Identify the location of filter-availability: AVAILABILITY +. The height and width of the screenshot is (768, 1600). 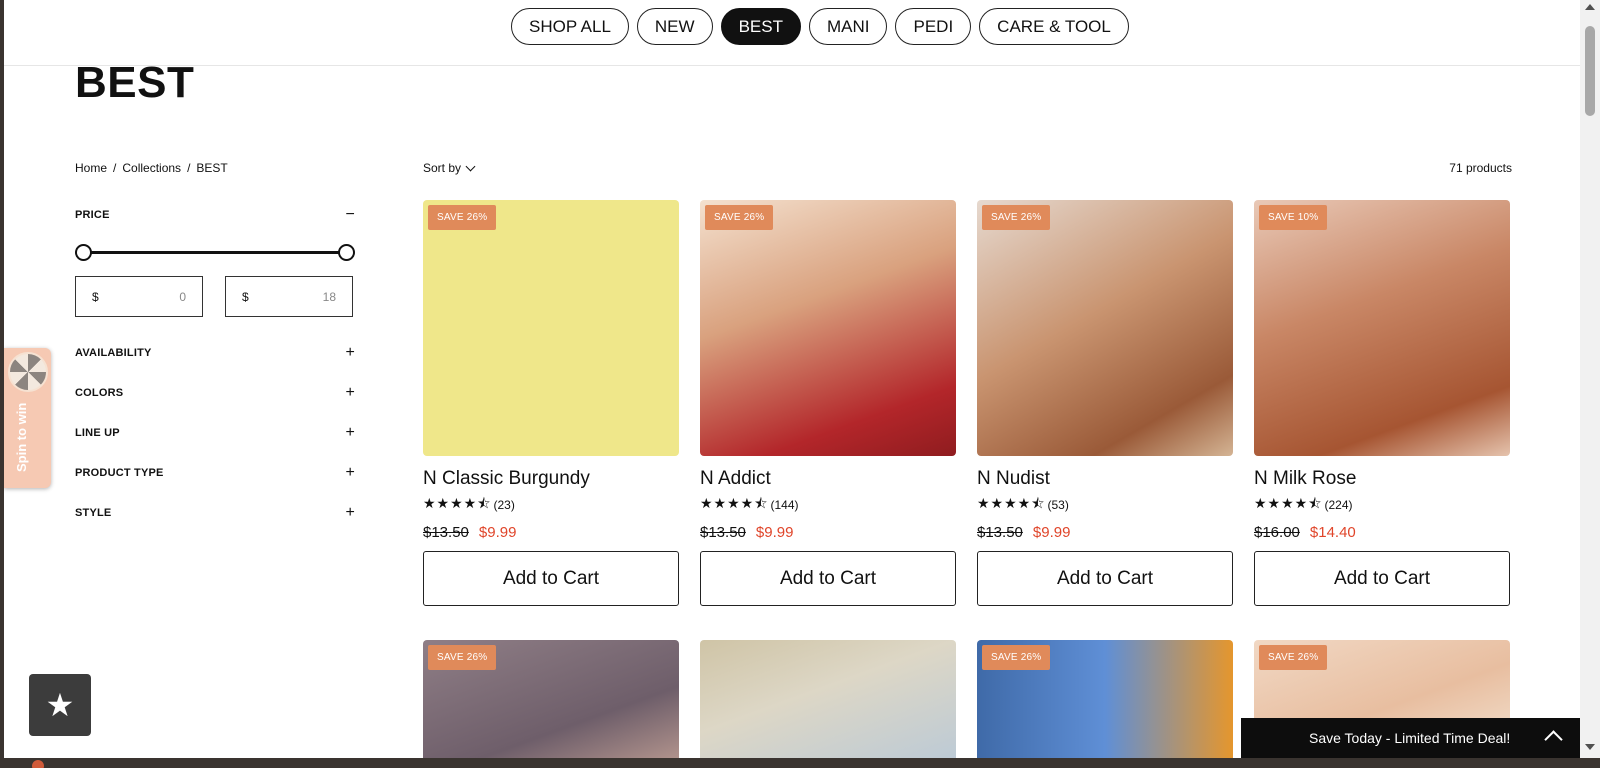
(215, 353).